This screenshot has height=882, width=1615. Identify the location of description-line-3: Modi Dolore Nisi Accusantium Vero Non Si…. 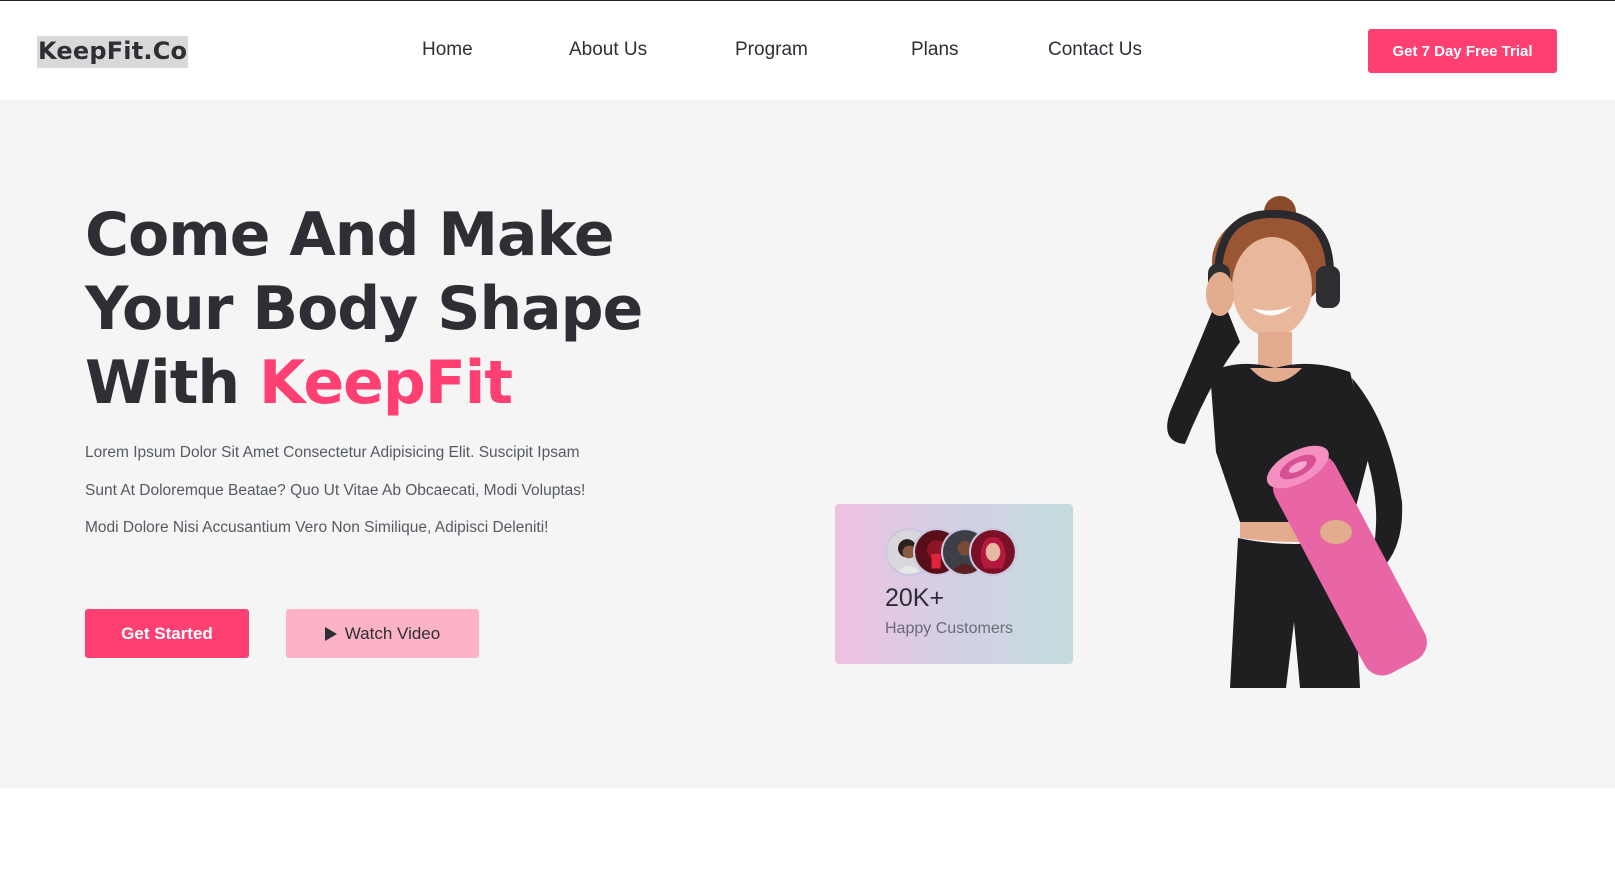
(317, 527).